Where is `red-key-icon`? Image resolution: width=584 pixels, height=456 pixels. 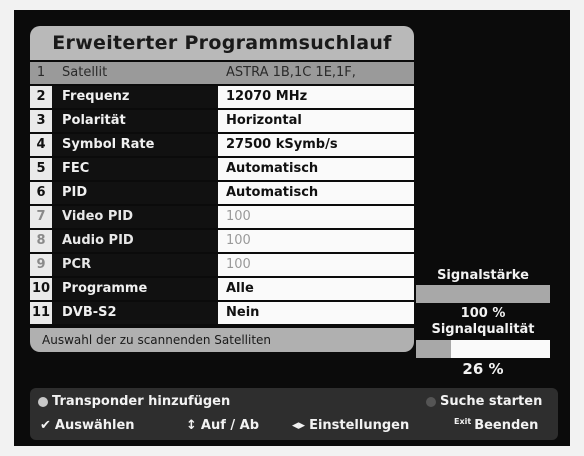 red-key-icon is located at coordinates (43, 401).